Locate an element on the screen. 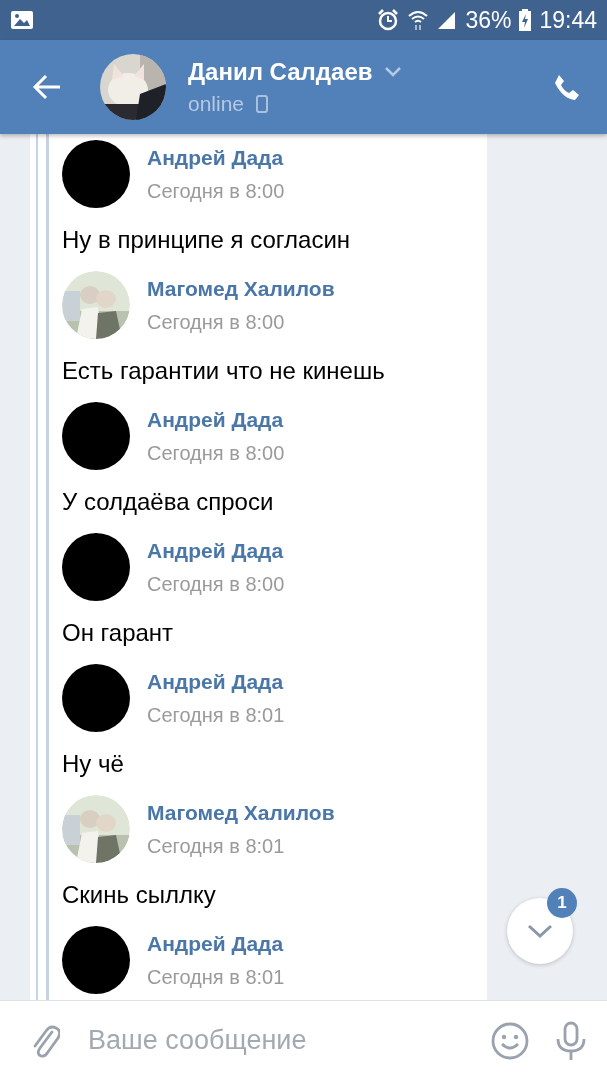 This screenshot has height=1080, width=607. scroll-down-button is located at coordinates (540, 931).